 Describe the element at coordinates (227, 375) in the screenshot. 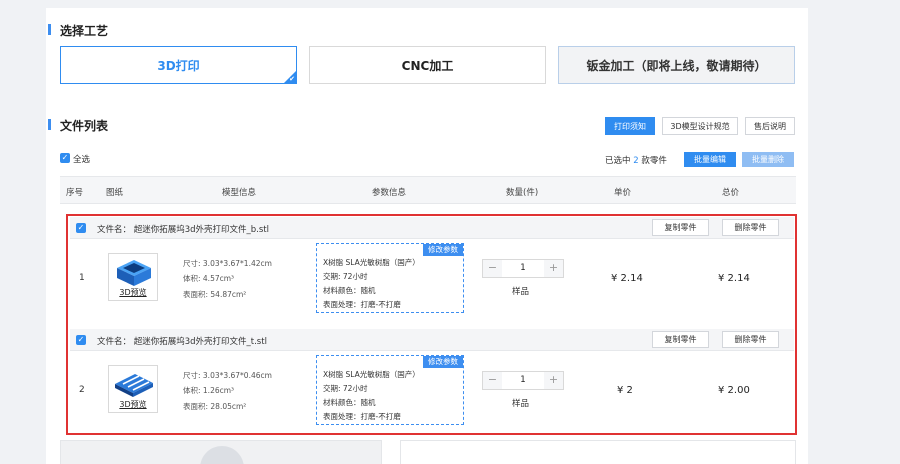

I see `model-size: 尺寸: 3.03*3.67*0.46cm` at that location.